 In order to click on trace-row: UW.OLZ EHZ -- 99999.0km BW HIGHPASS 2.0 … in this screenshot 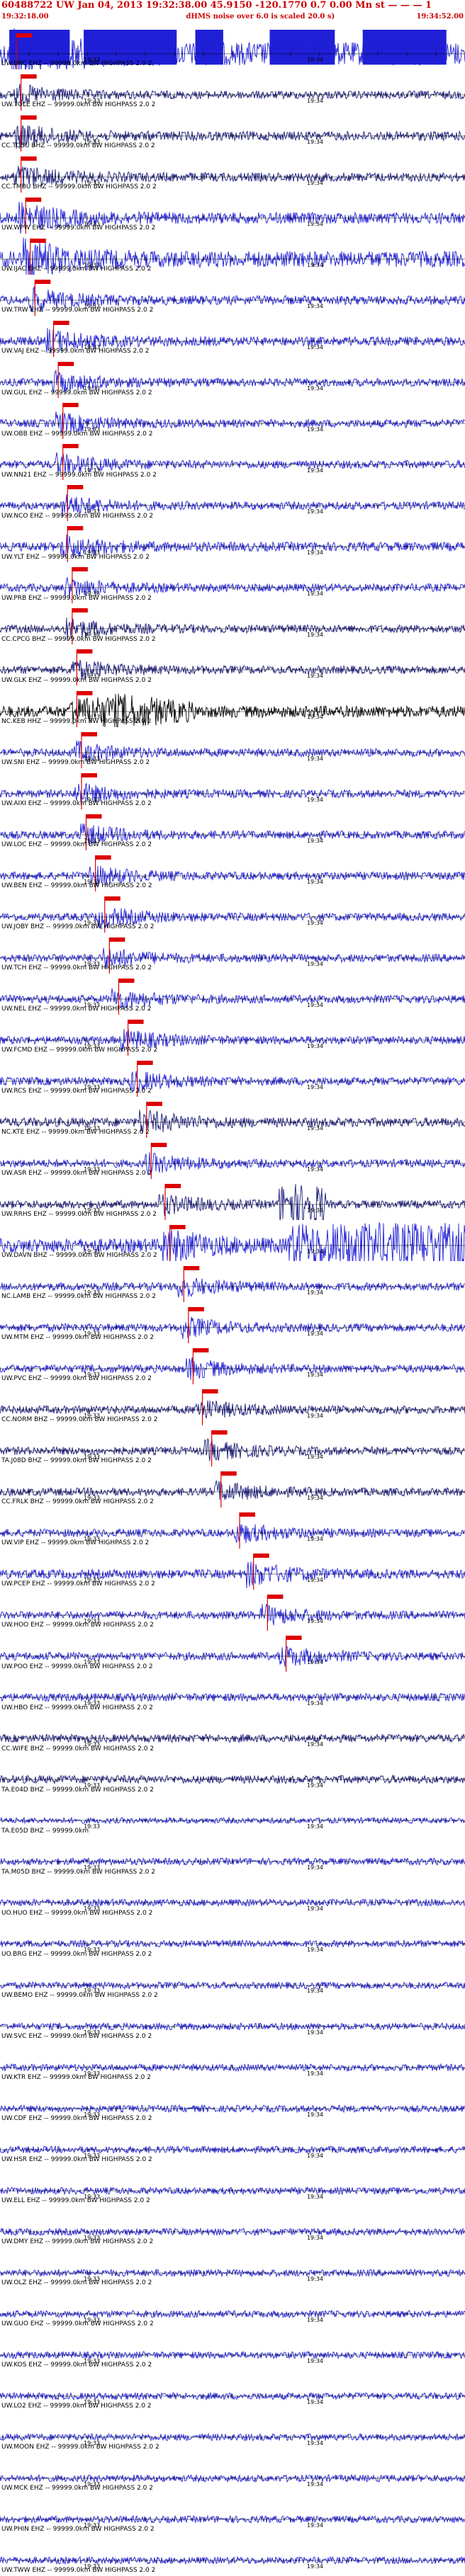, I will do `click(232, 2268)`.